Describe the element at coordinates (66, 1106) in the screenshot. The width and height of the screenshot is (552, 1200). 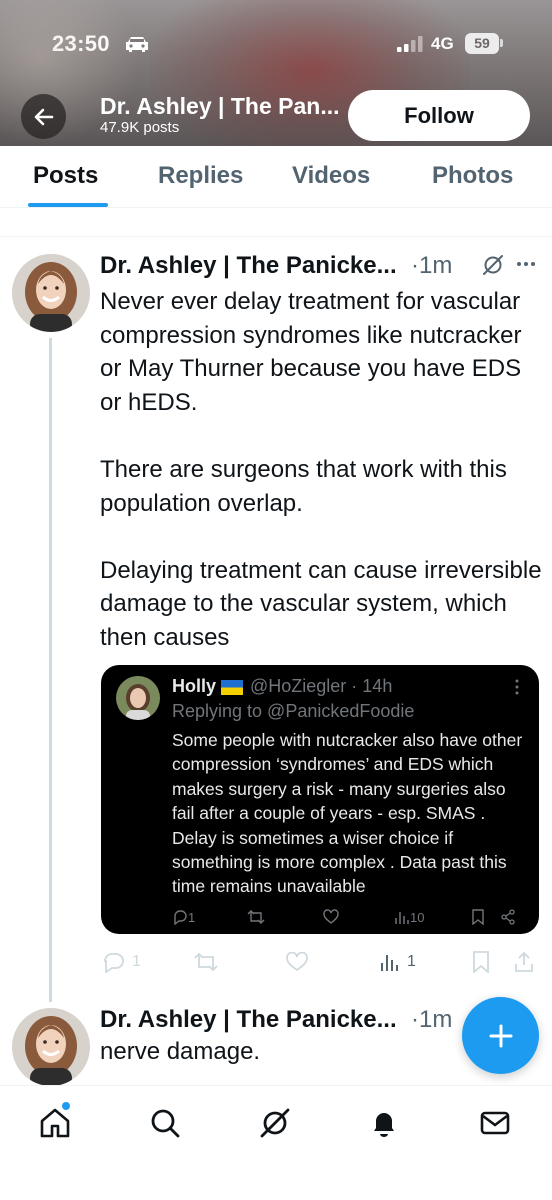
I see `home-notification-dot` at that location.